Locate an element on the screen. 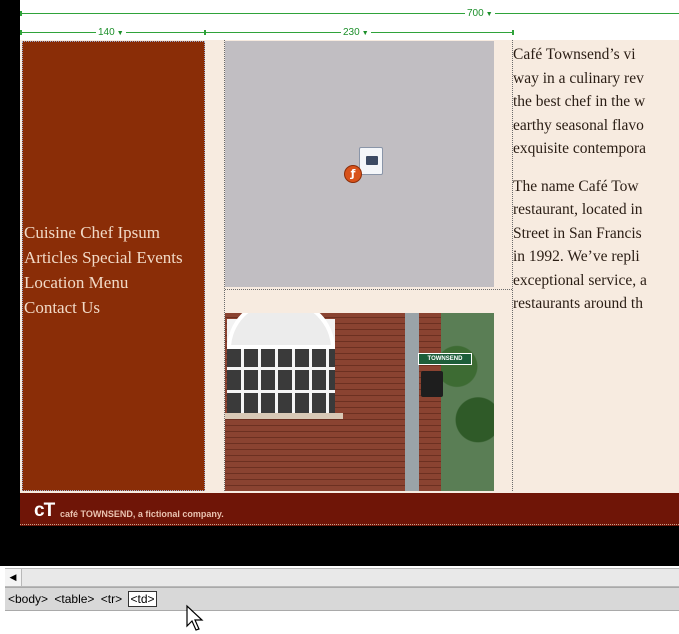 This screenshot has height=634, width=679. tag-tr: <tr> is located at coordinates (111, 599).